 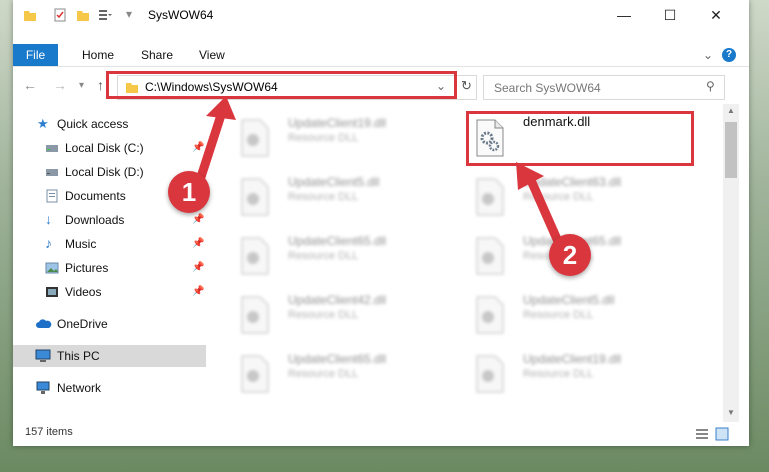 I want to click on pictures-icon, so click(x=52, y=268).